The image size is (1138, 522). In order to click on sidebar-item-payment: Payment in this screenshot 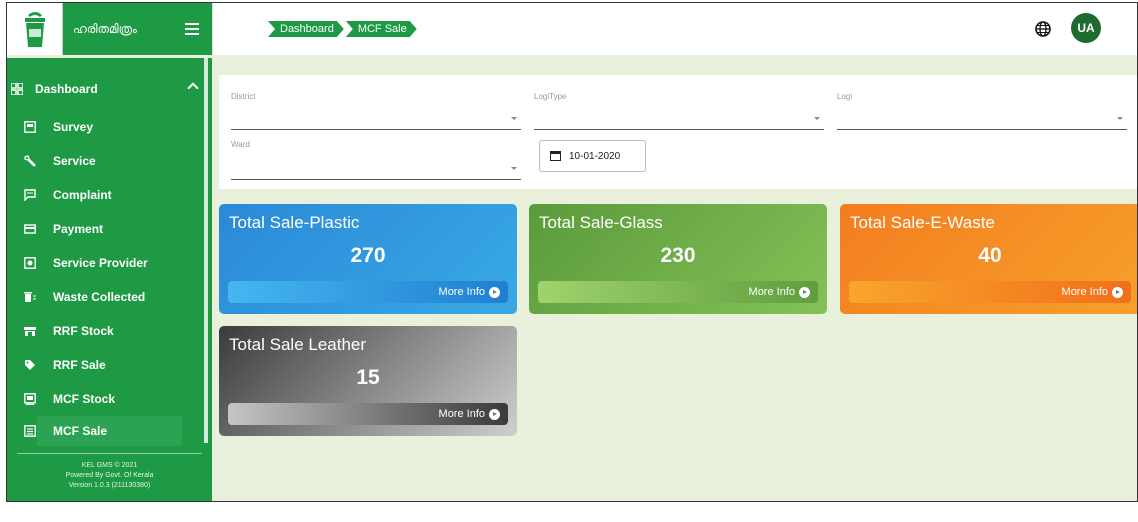, I will do `click(94, 229)`.